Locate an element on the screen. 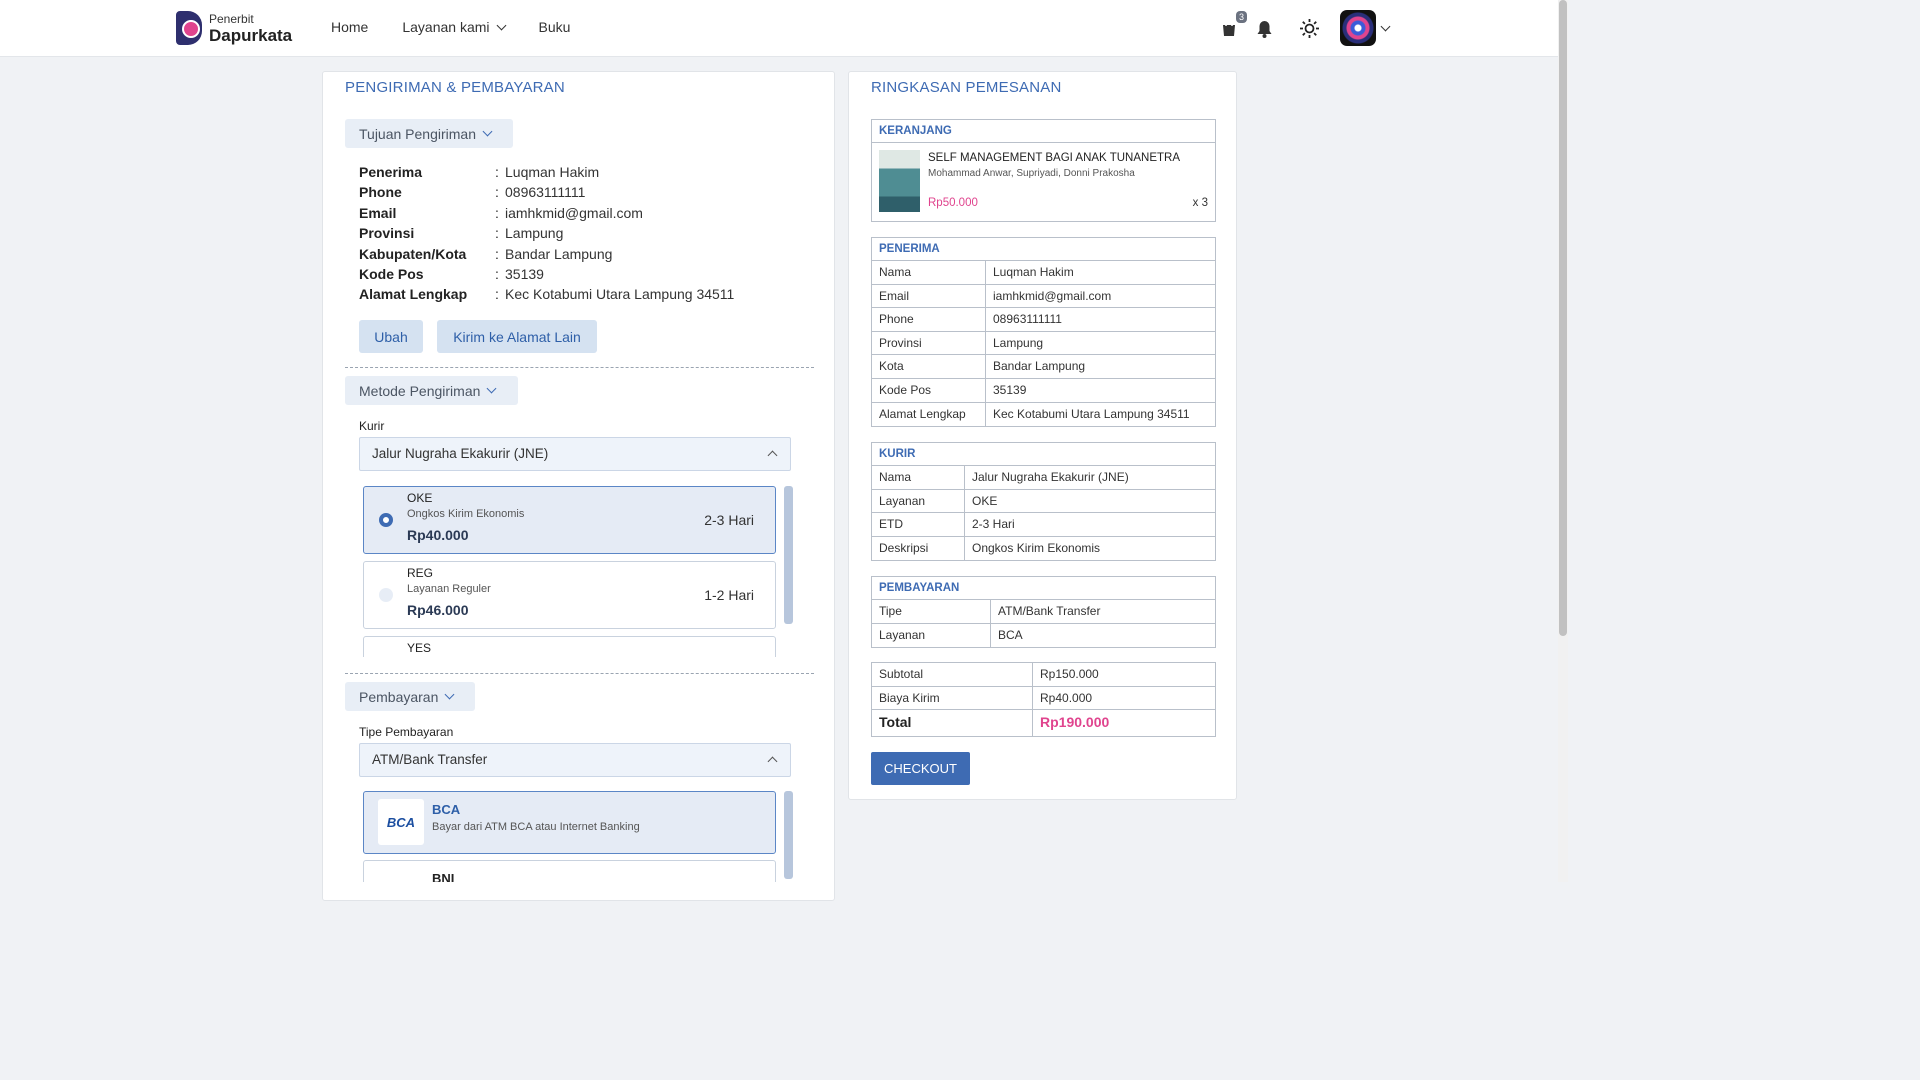  shopping-bag-icon is located at coordinates (1229, 28).